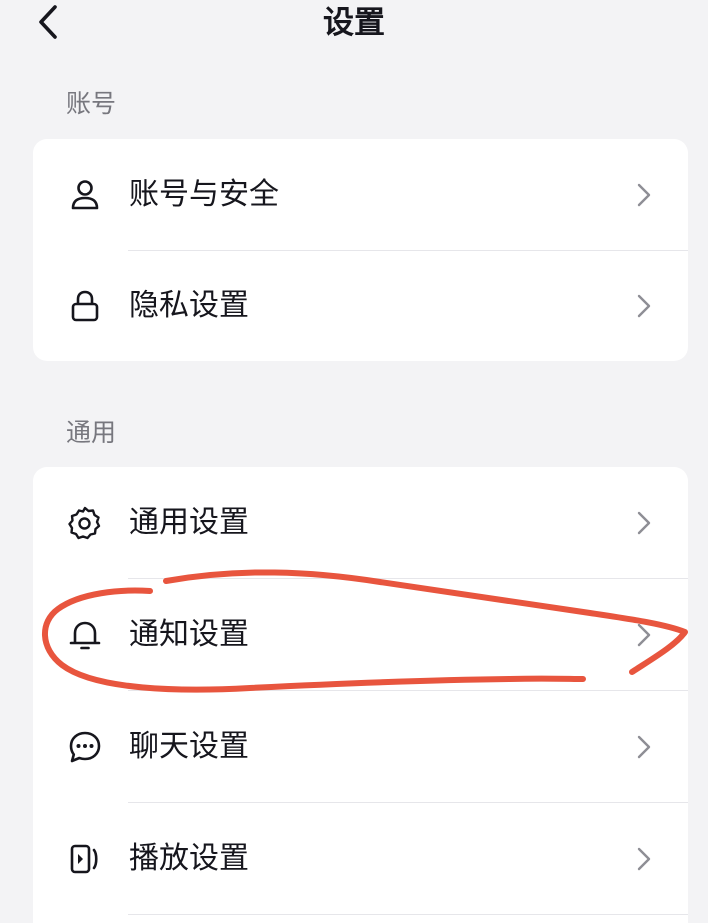  Describe the element at coordinates (360, 747) in the screenshot. I see `menu-item-chat-settings: 聊天设置` at that location.